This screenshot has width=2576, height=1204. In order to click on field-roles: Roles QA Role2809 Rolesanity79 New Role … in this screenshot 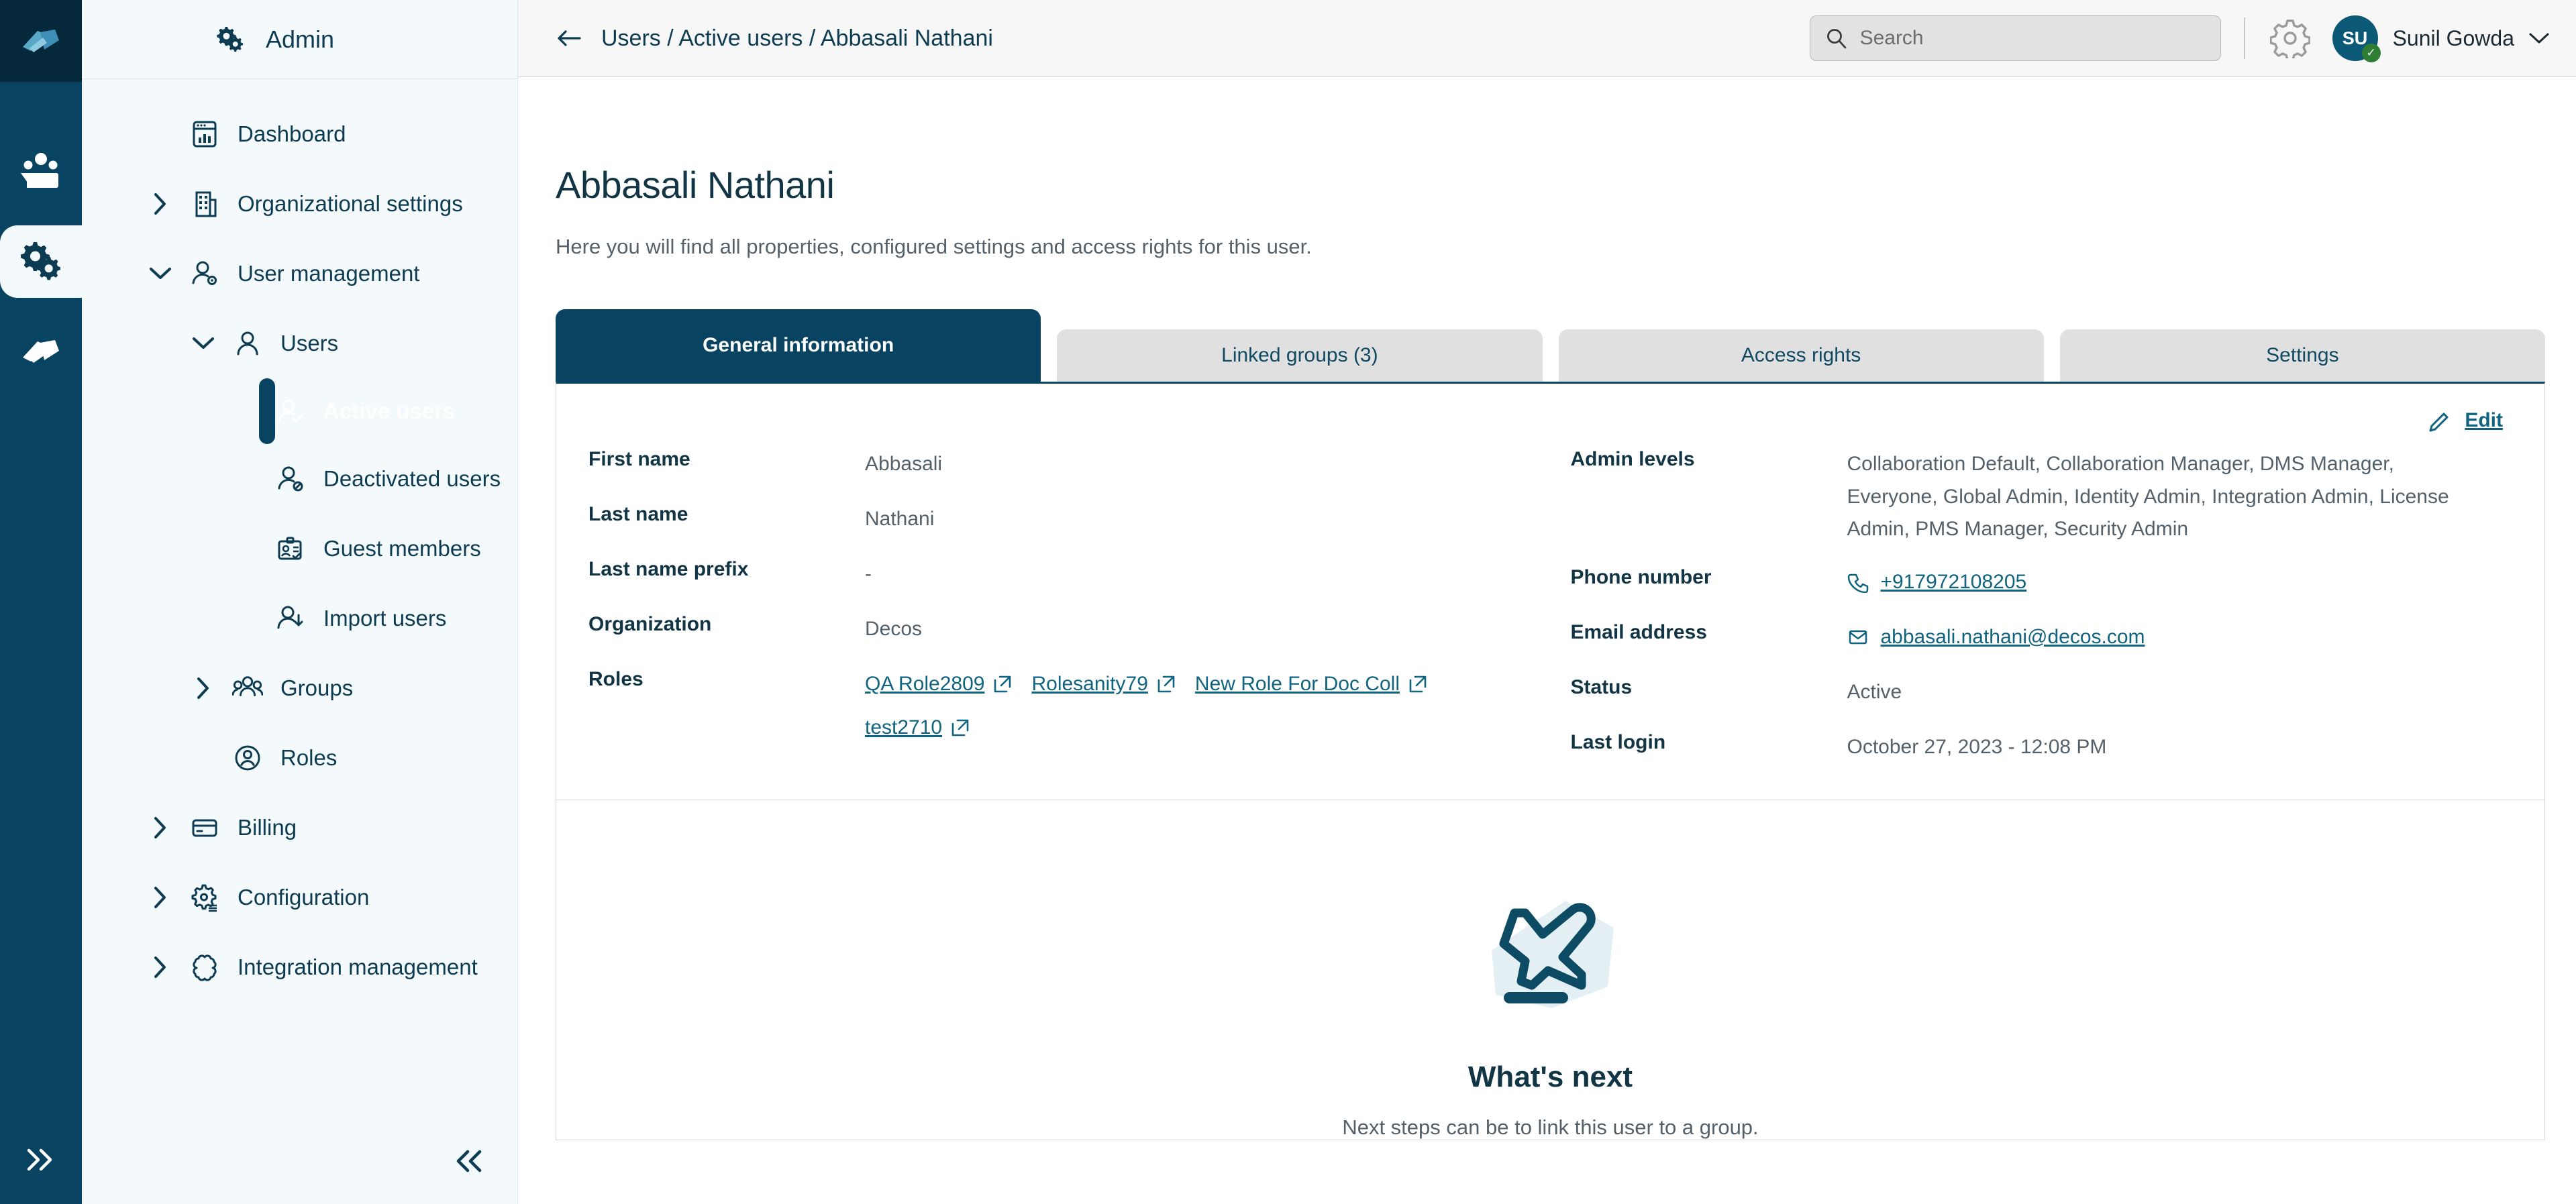, I will do `click(1075, 710)`.